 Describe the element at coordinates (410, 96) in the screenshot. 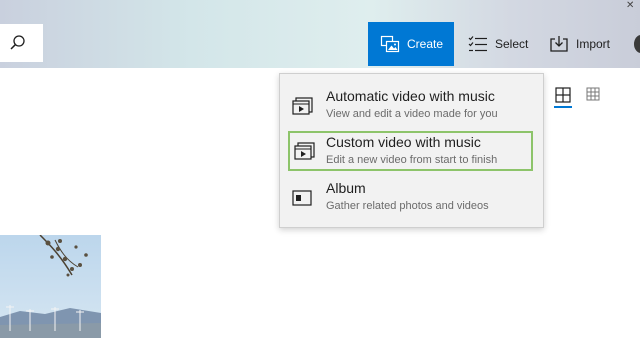

I see `menu-item-title: Automatic video with music` at that location.